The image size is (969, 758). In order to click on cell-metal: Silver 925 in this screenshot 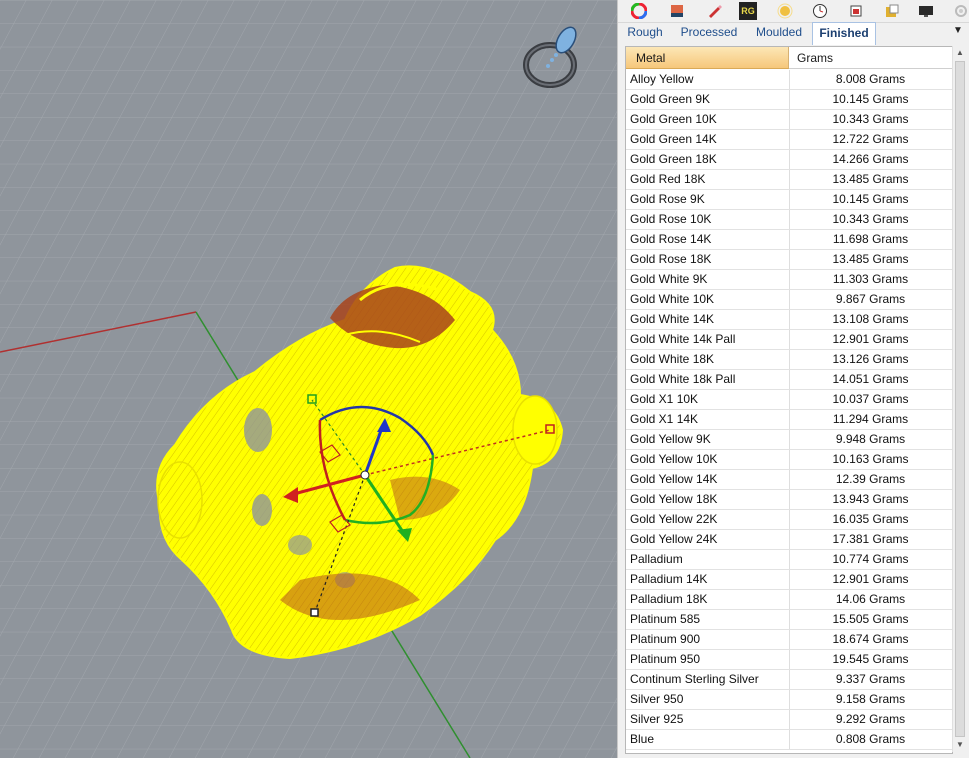, I will do `click(657, 719)`.